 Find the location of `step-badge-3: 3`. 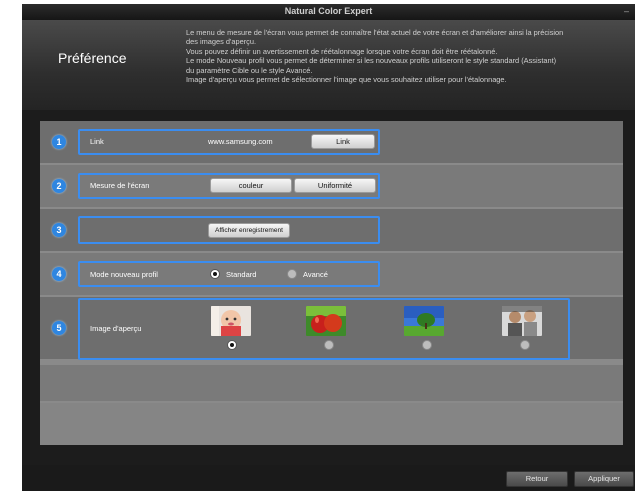

step-badge-3: 3 is located at coordinates (59, 230).